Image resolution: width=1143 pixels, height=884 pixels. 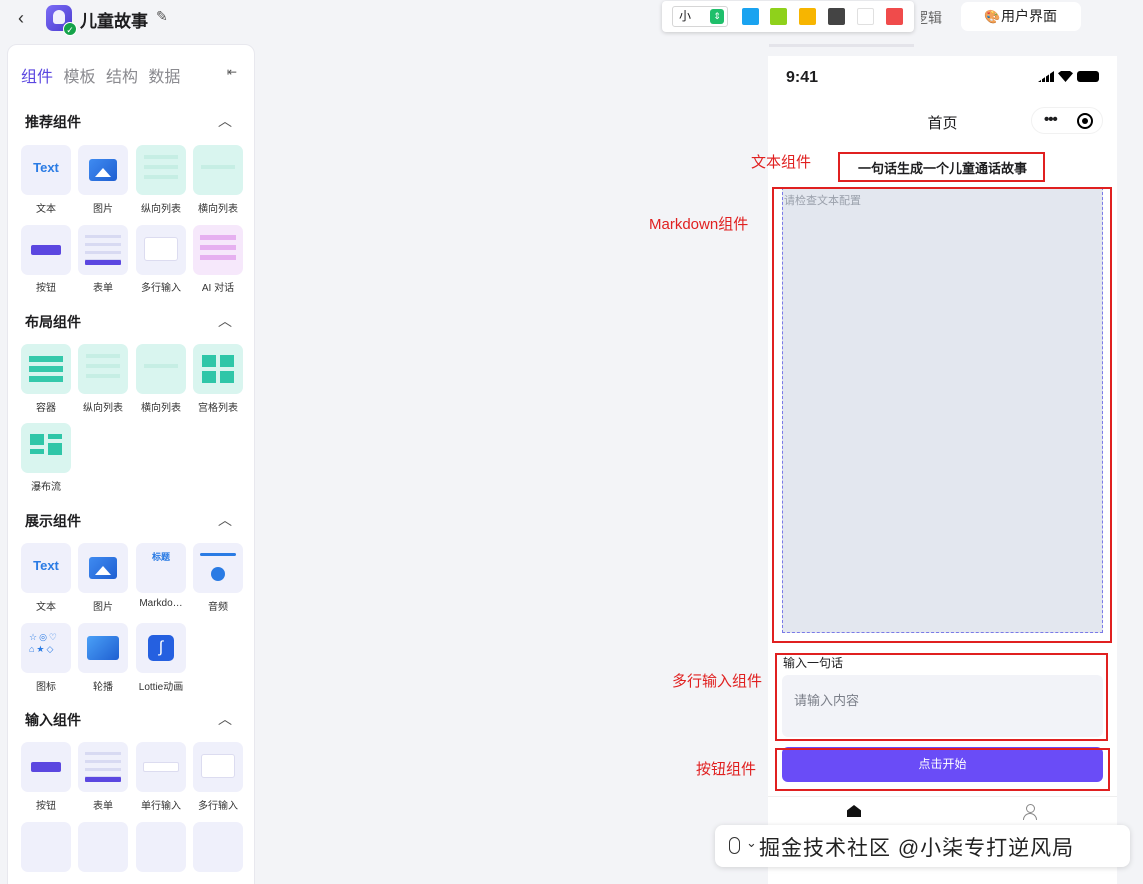 What do you see at coordinates (46, 369) in the screenshot?
I see `tile-container` at bounding box center [46, 369].